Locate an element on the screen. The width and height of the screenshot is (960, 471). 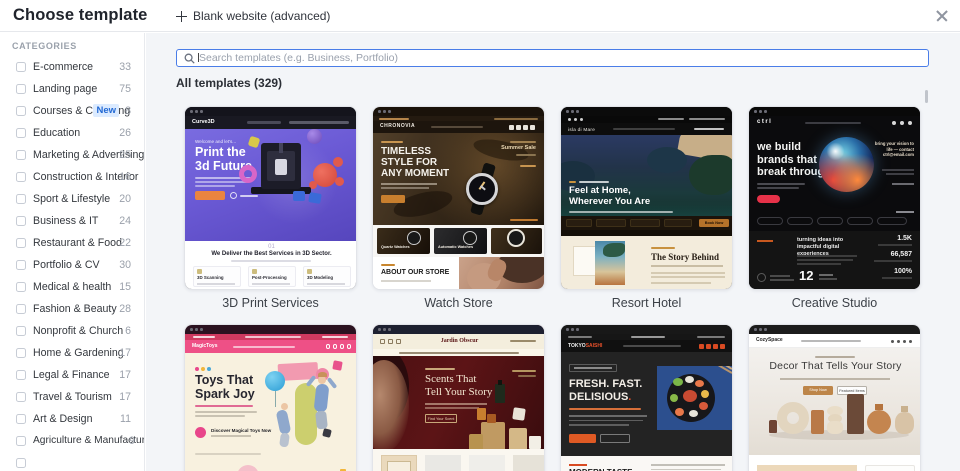
sidebar-item-education: Education 26 is located at coordinates (72, 133).